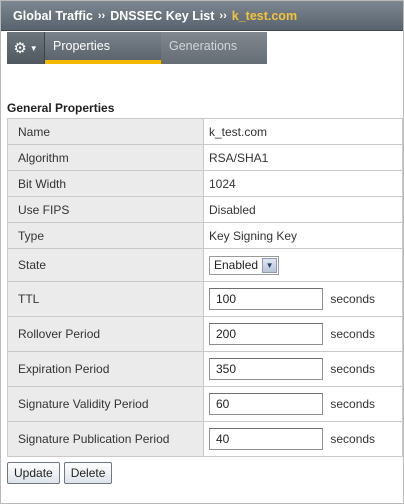  I want to click on table-row: Type Key Signing Key, so click(205, 235).